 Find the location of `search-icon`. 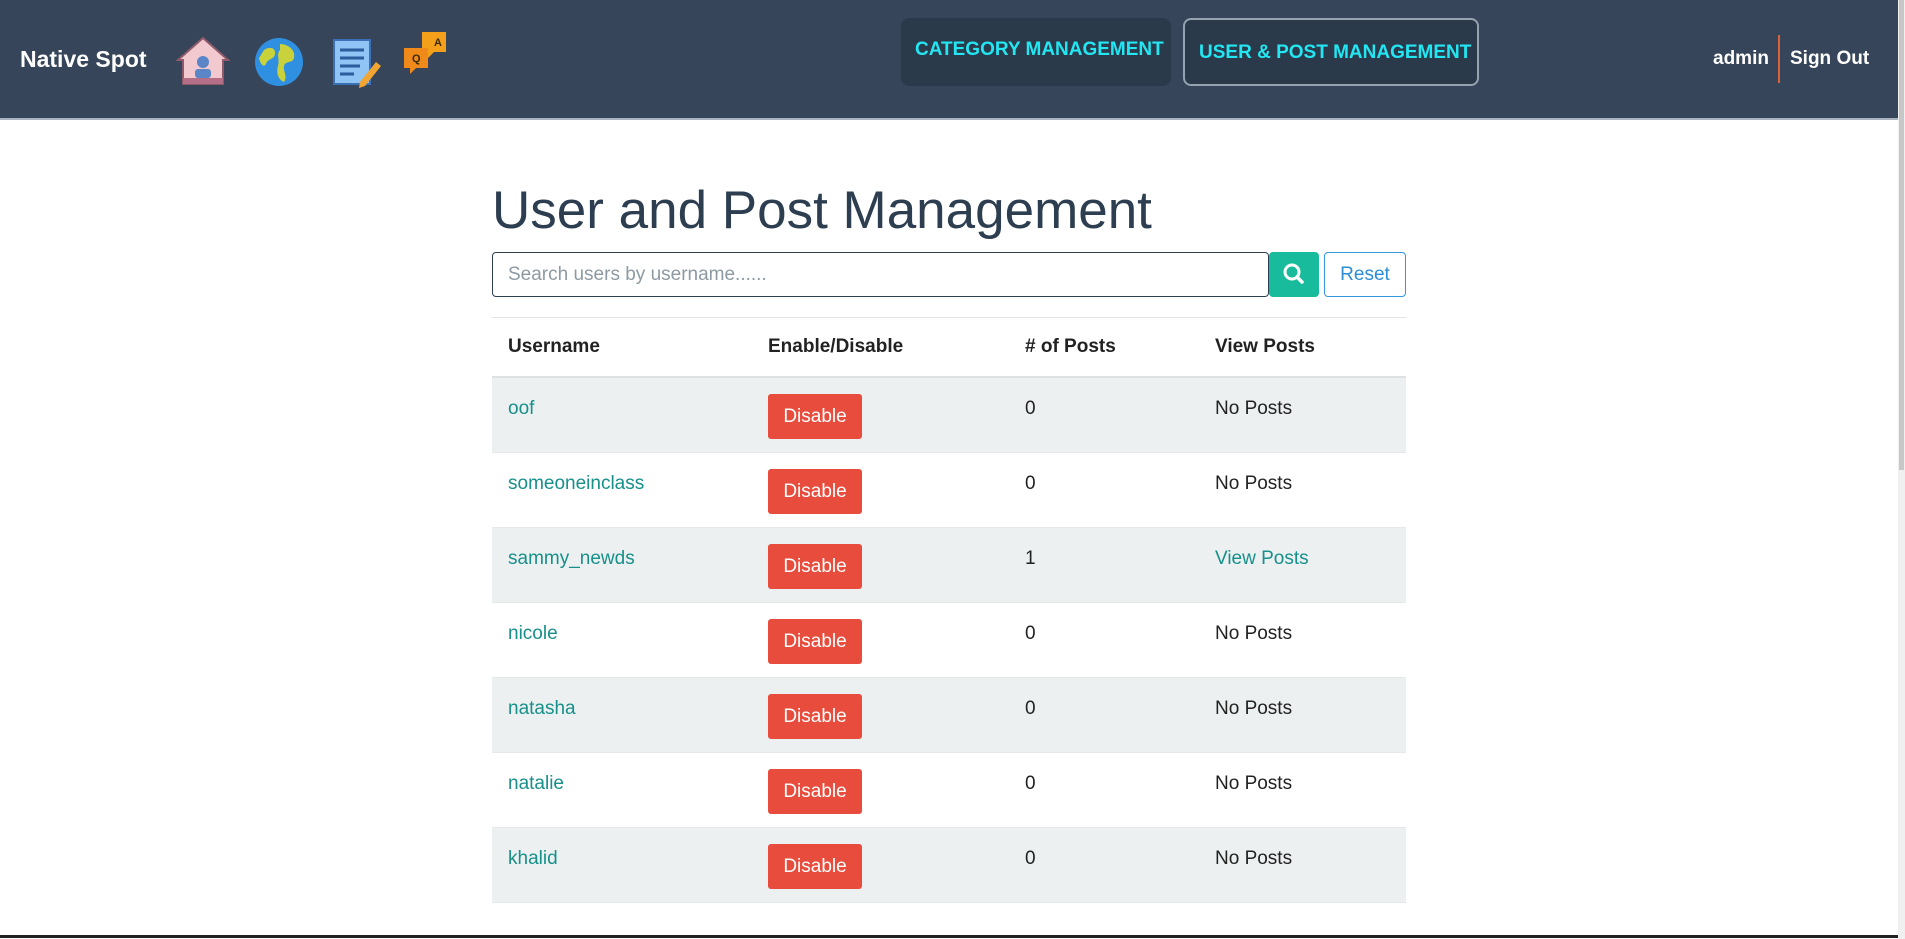

search-icon is located at coordinates (1293, 273).